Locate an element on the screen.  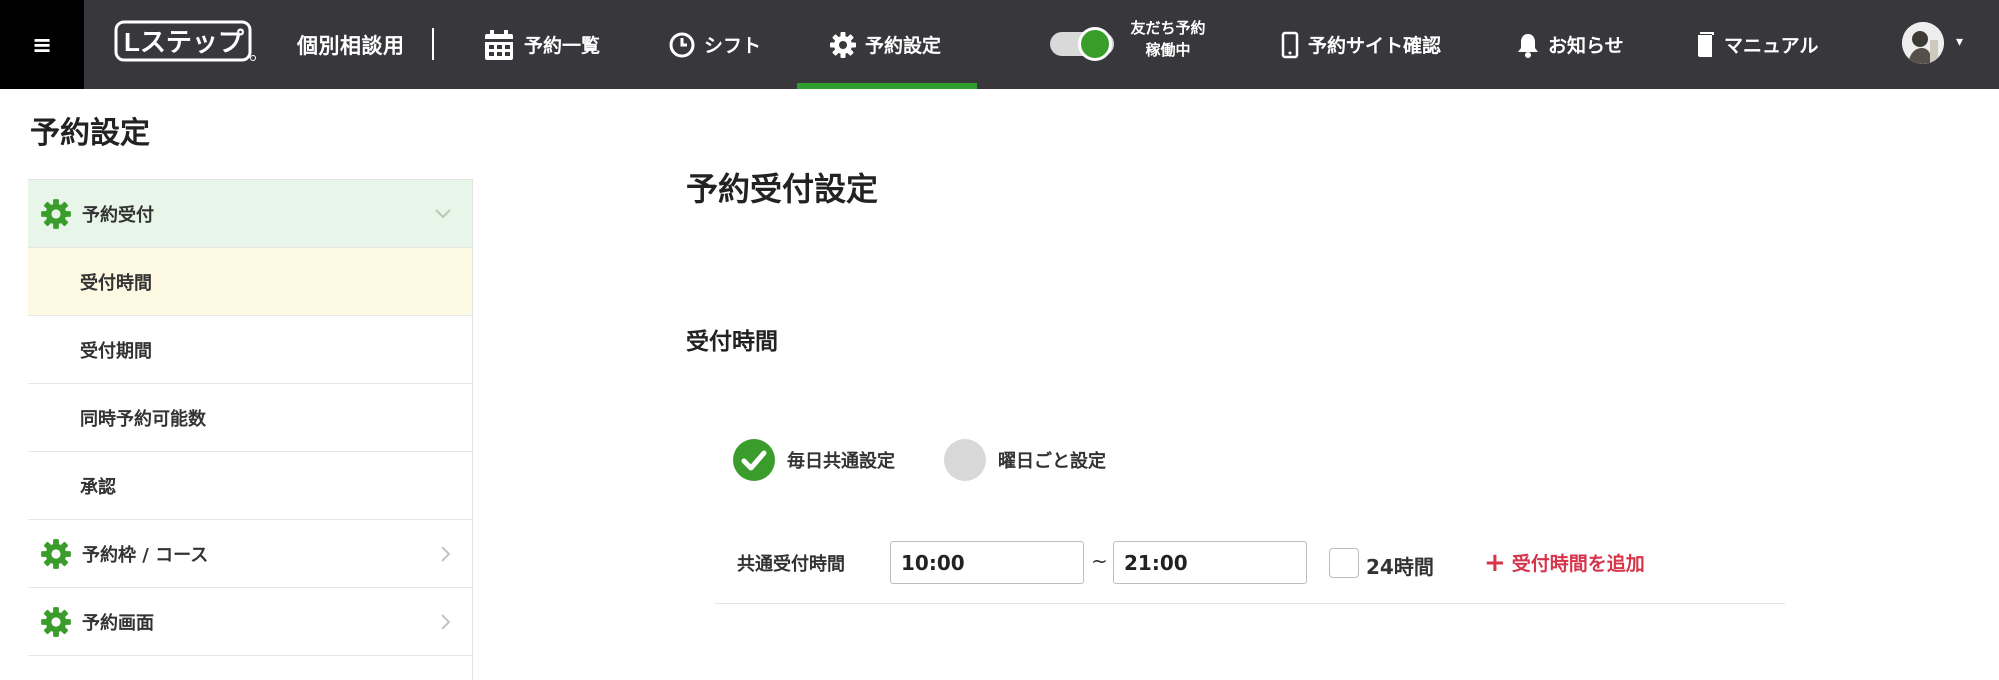
radio-checked-icon is located at coordinates (754, 460).